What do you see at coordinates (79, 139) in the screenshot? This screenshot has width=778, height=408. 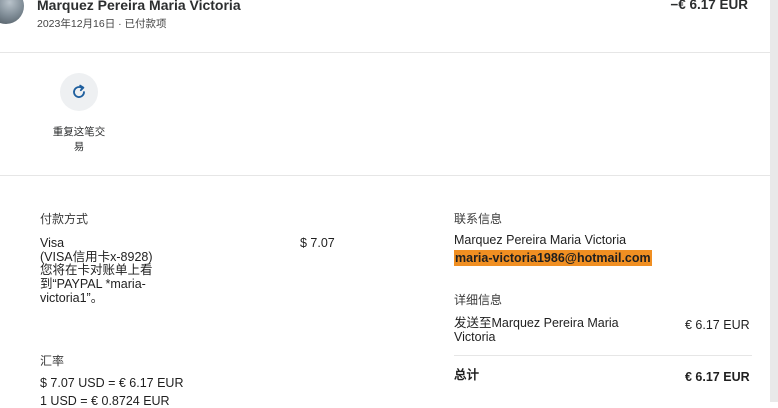 I see `repeat-transaction-label: 重复这笔交易` at bounding box center [79, 139].